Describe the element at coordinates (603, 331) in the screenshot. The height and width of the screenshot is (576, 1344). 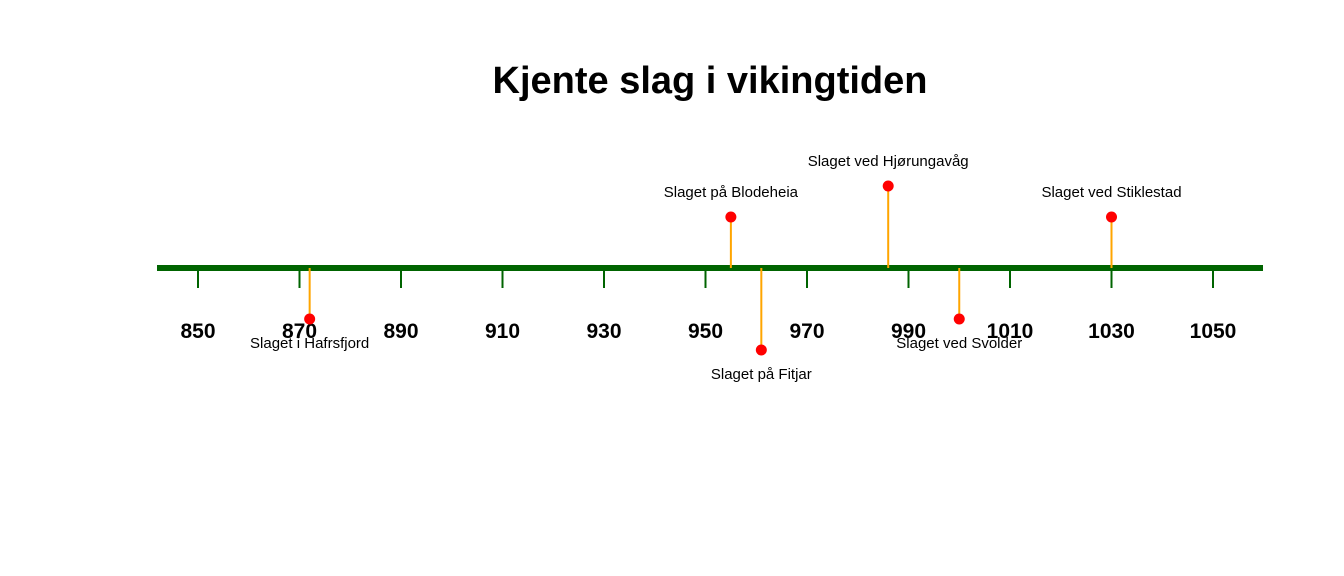
I see `tick-label: 930` at that location.